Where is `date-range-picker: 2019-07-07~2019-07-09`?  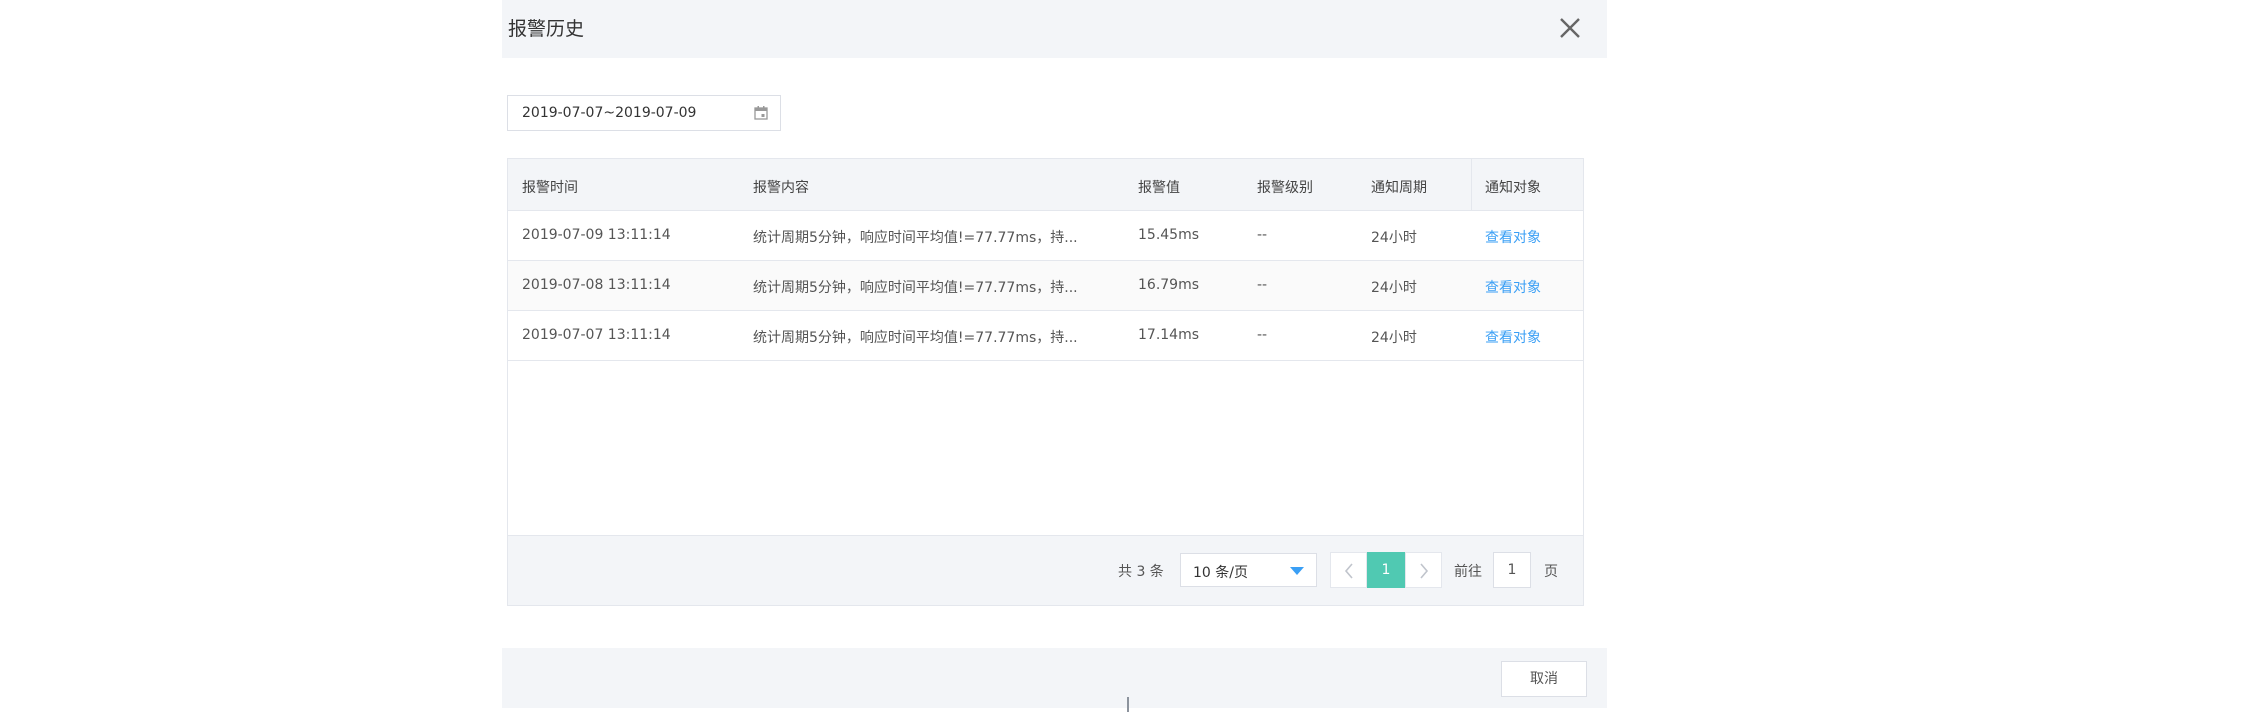
date-range-picker: 2019-07-07~2019-07-09 is located at coordinates (644, 113).